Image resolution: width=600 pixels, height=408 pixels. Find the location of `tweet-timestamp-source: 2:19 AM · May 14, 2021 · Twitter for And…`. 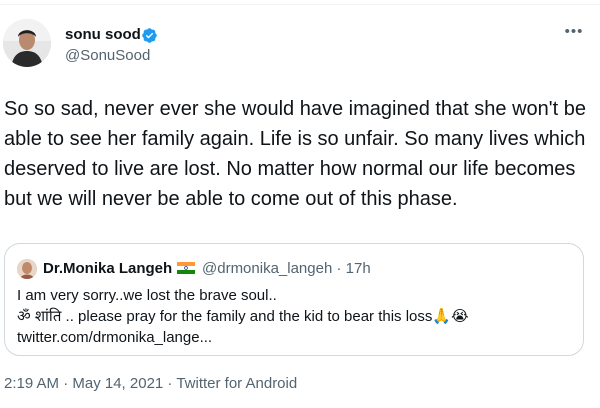

tweet-timestamp-source: 2:19 AM · May 14, 2021 · Twitter for And… is located at coordinates (150, 384).